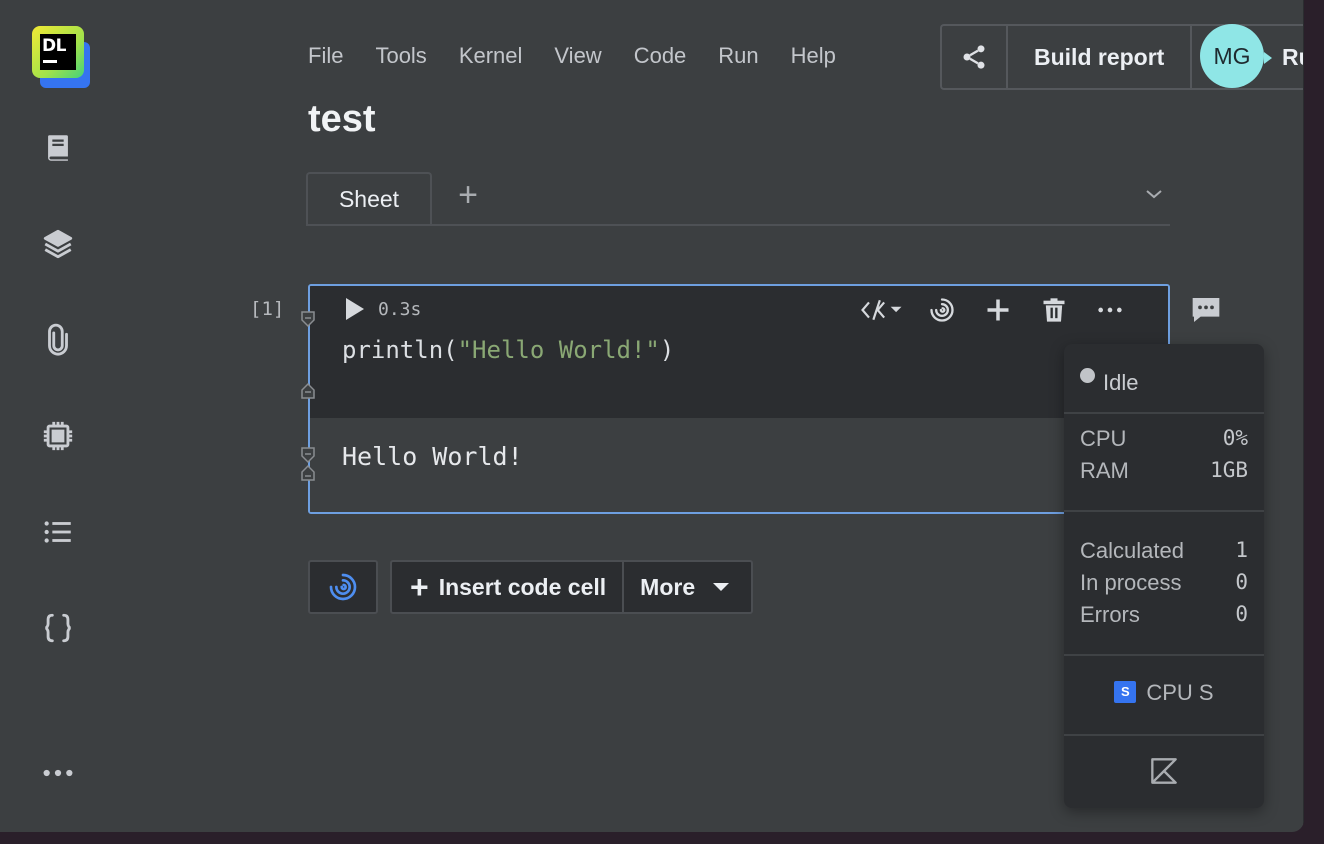 The width and height of the screenshot is (1324, 844). I want to click on code-string: "Hello World!", so click(558, 350).